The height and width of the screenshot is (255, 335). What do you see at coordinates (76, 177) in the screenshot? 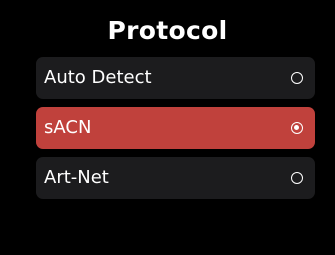
I see `option-label: Art-Net` at bounding box center [76, 177].